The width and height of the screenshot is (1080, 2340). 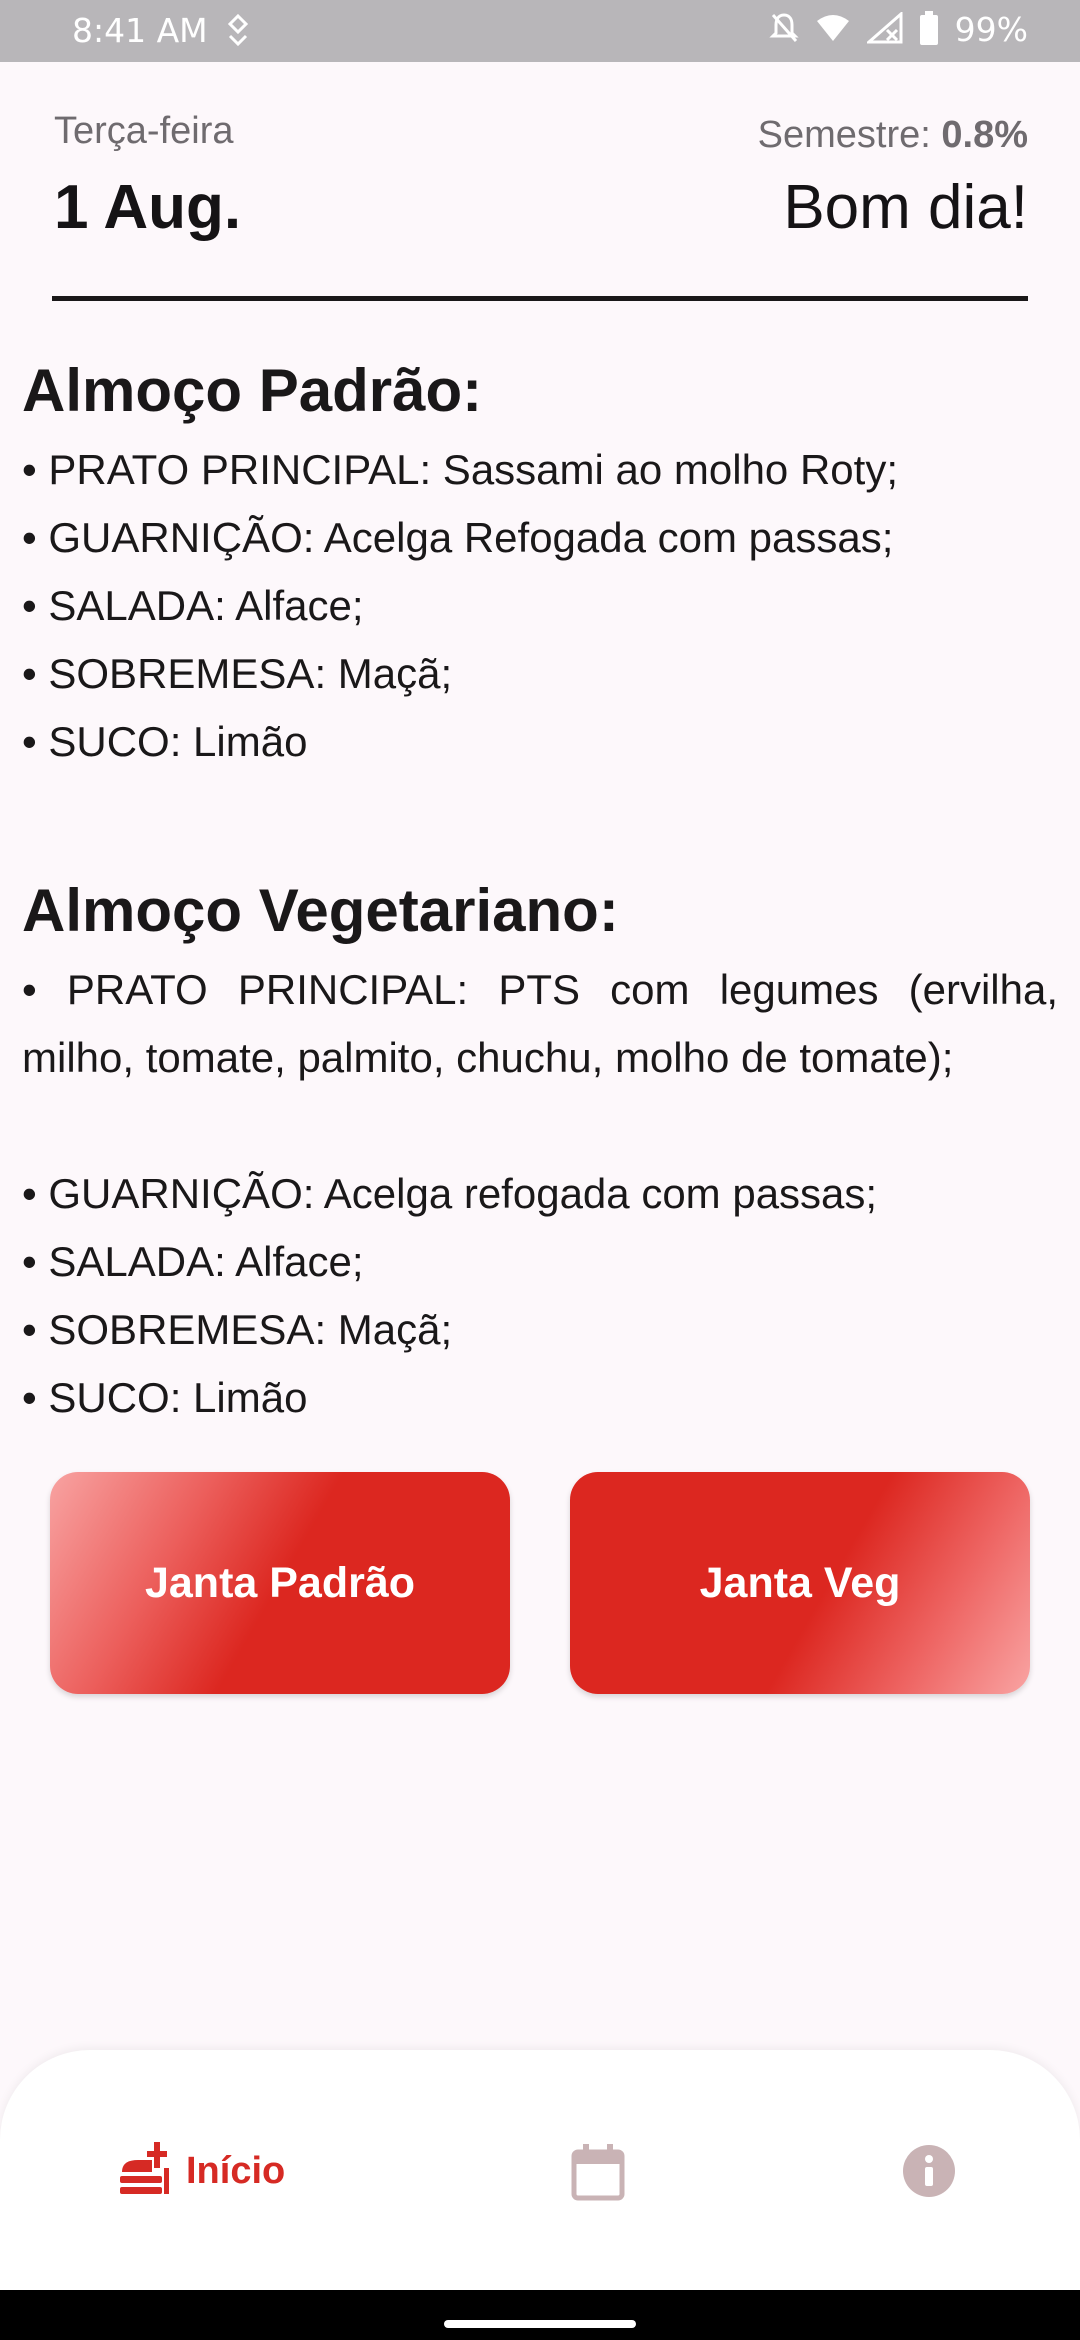 I want to click on battery-icon, so click(x=929, y=29).